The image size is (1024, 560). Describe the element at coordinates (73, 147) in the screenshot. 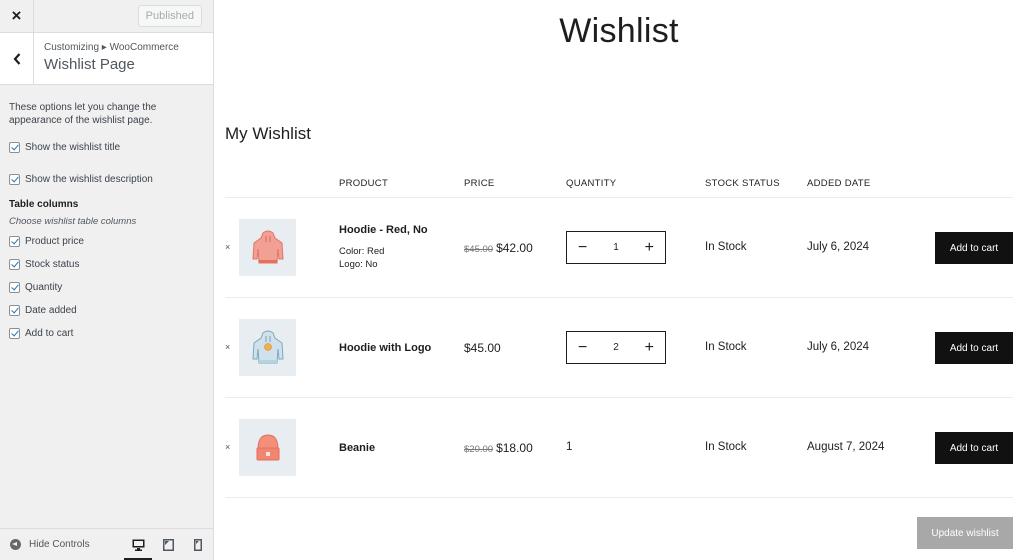

I see `option-label: Show the wishlist title` at that location.